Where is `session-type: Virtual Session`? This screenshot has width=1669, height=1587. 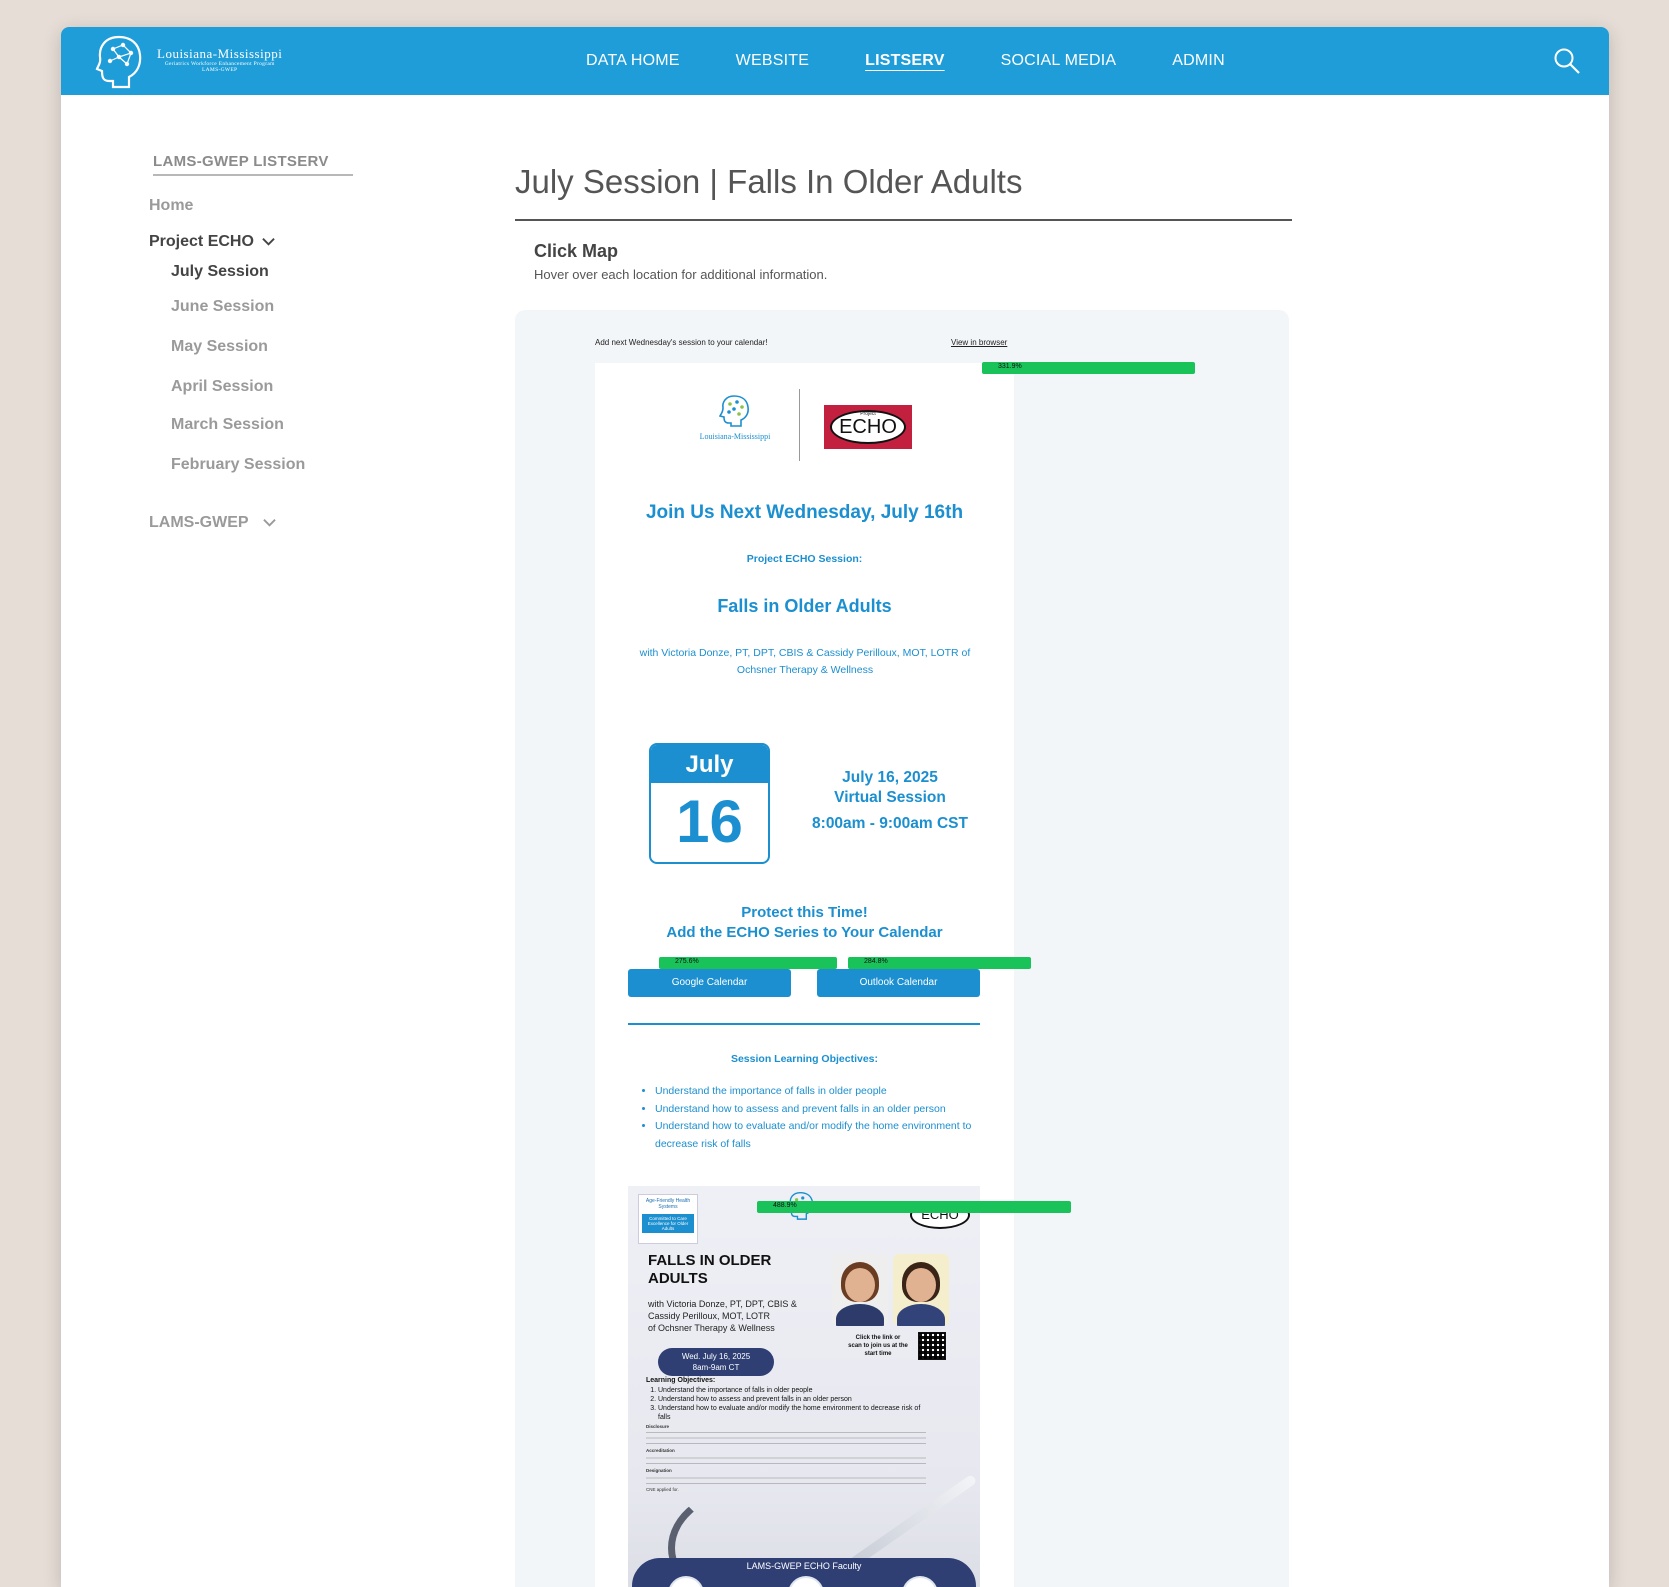 session-type: Virtual Session is located at coordinates (890, 797).